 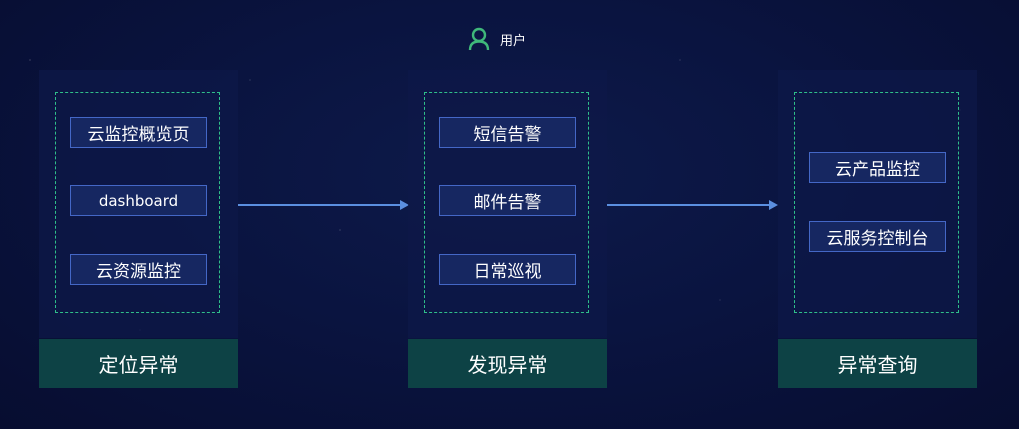 I want to click on column-title: 发现异常, so click(x=507, y=363).